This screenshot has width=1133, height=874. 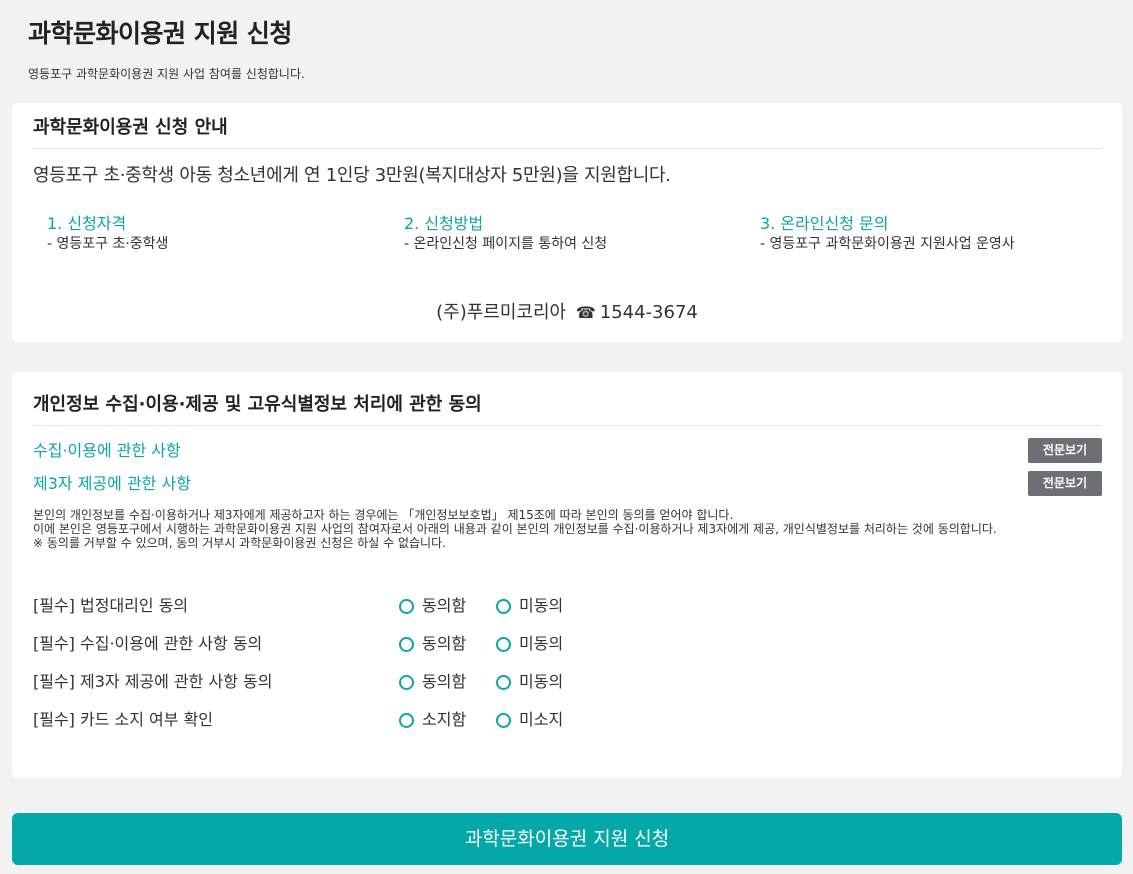 What do you see at coordinates (824, 223) in the screenshot?
I see `step-title: 3. 온라인신청 문의` at bounding box center [824, 223].